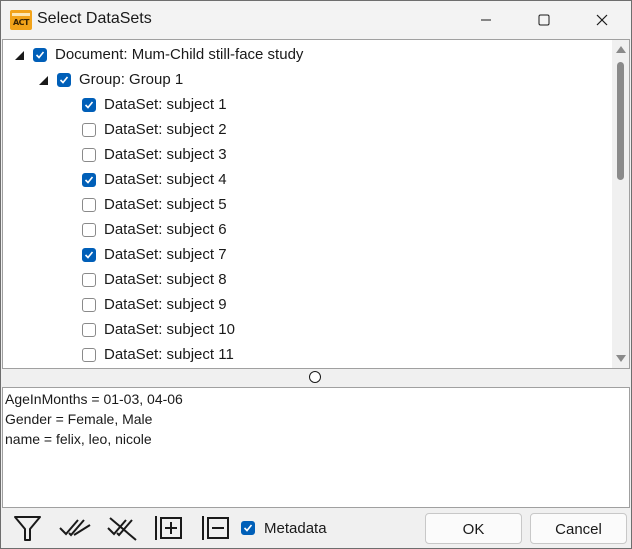  I want to click on filter-button, so click(28, 528).